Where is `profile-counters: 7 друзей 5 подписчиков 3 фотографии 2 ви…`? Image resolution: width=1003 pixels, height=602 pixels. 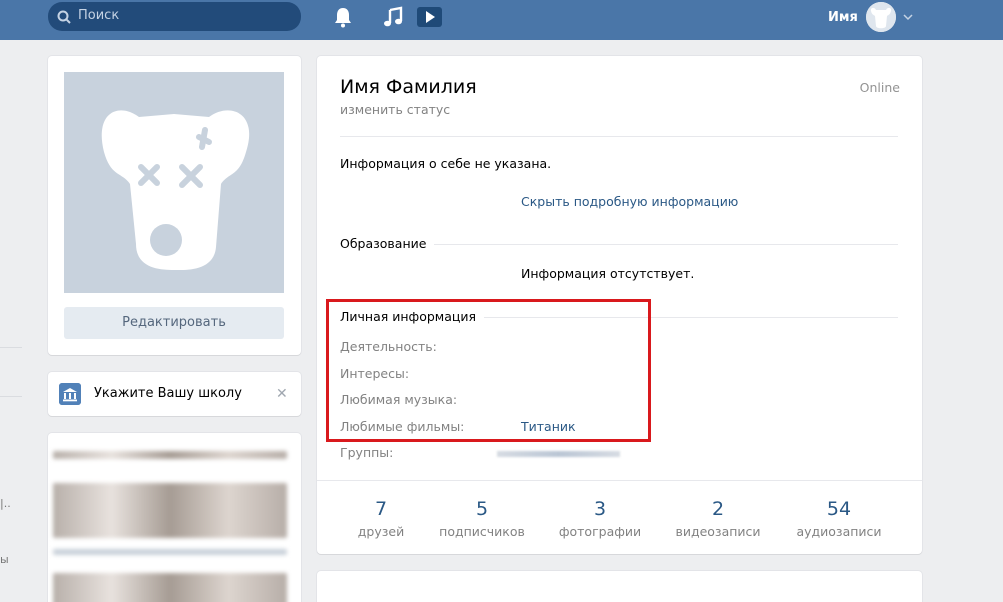 profile-counters: 7 друзей 5 подписчиков 3 фотографии 2 ви… is located at coordinates (619, 517).